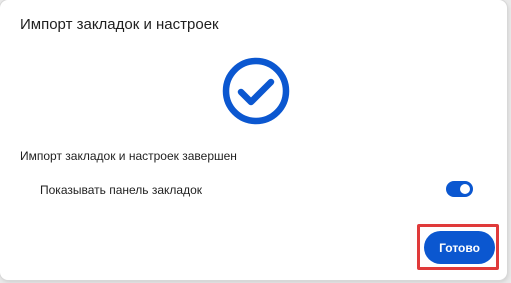 The width and height of the screenshot is (511, 283). I want to click on checkmark-circle-icon, so click(256, 91).